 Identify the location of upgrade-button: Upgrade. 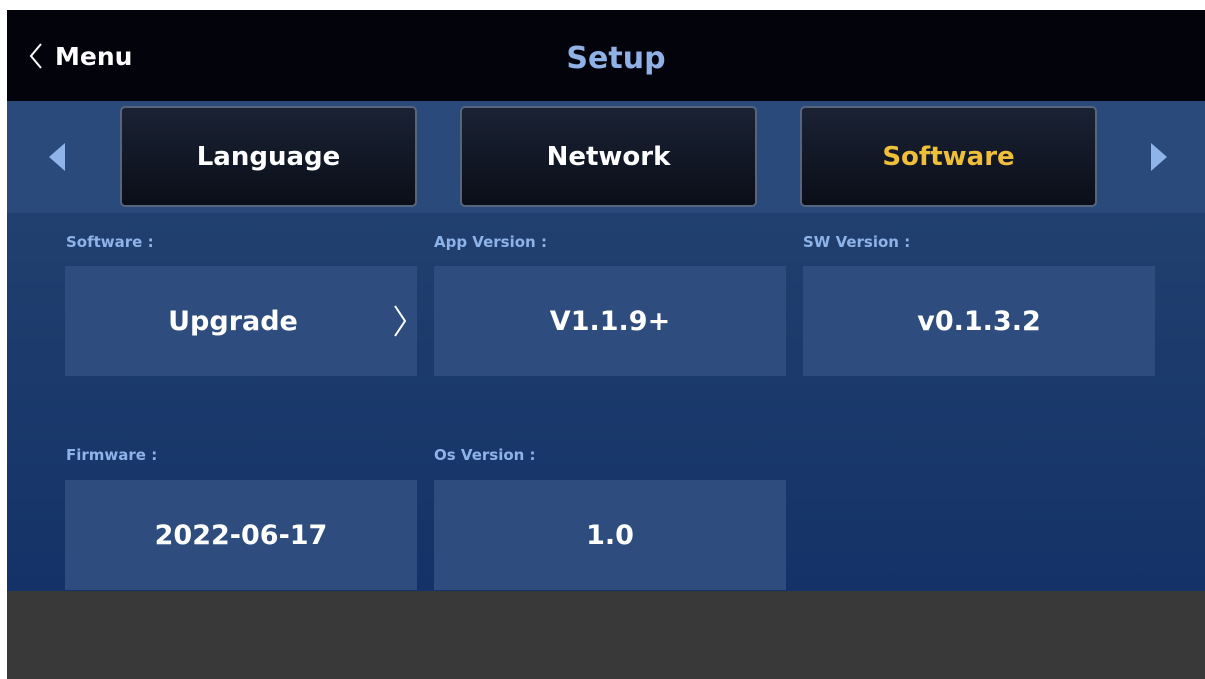
(241, 321).